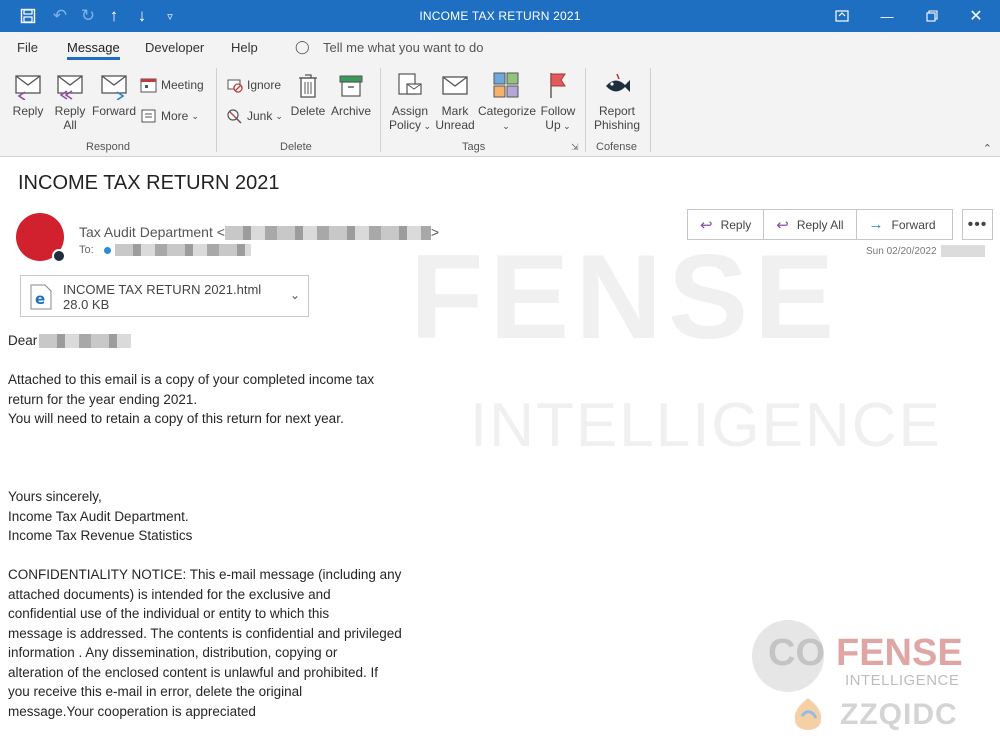  What do you see at coordinates (977, 224) in the screenshot?
I see `more-actions-button: •••` at bounding box center [977, 224].